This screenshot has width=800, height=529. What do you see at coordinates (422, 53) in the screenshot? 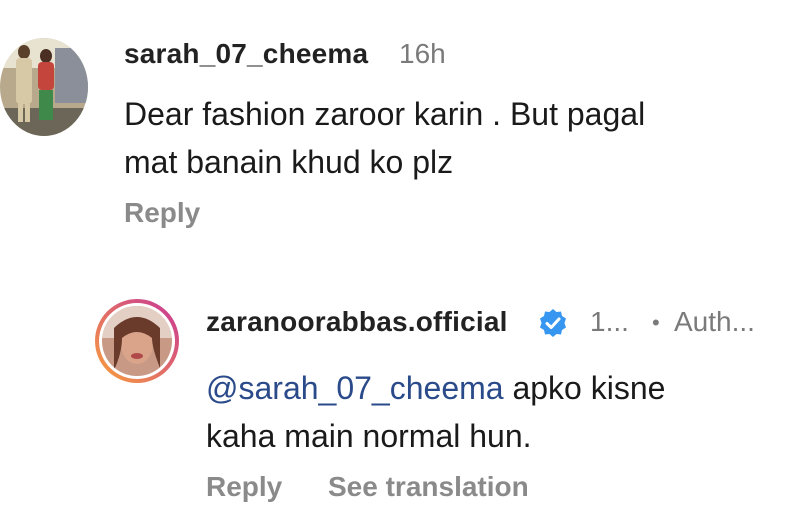
I see `comment-timestamp: 16h` at bounding box center [422, 53].